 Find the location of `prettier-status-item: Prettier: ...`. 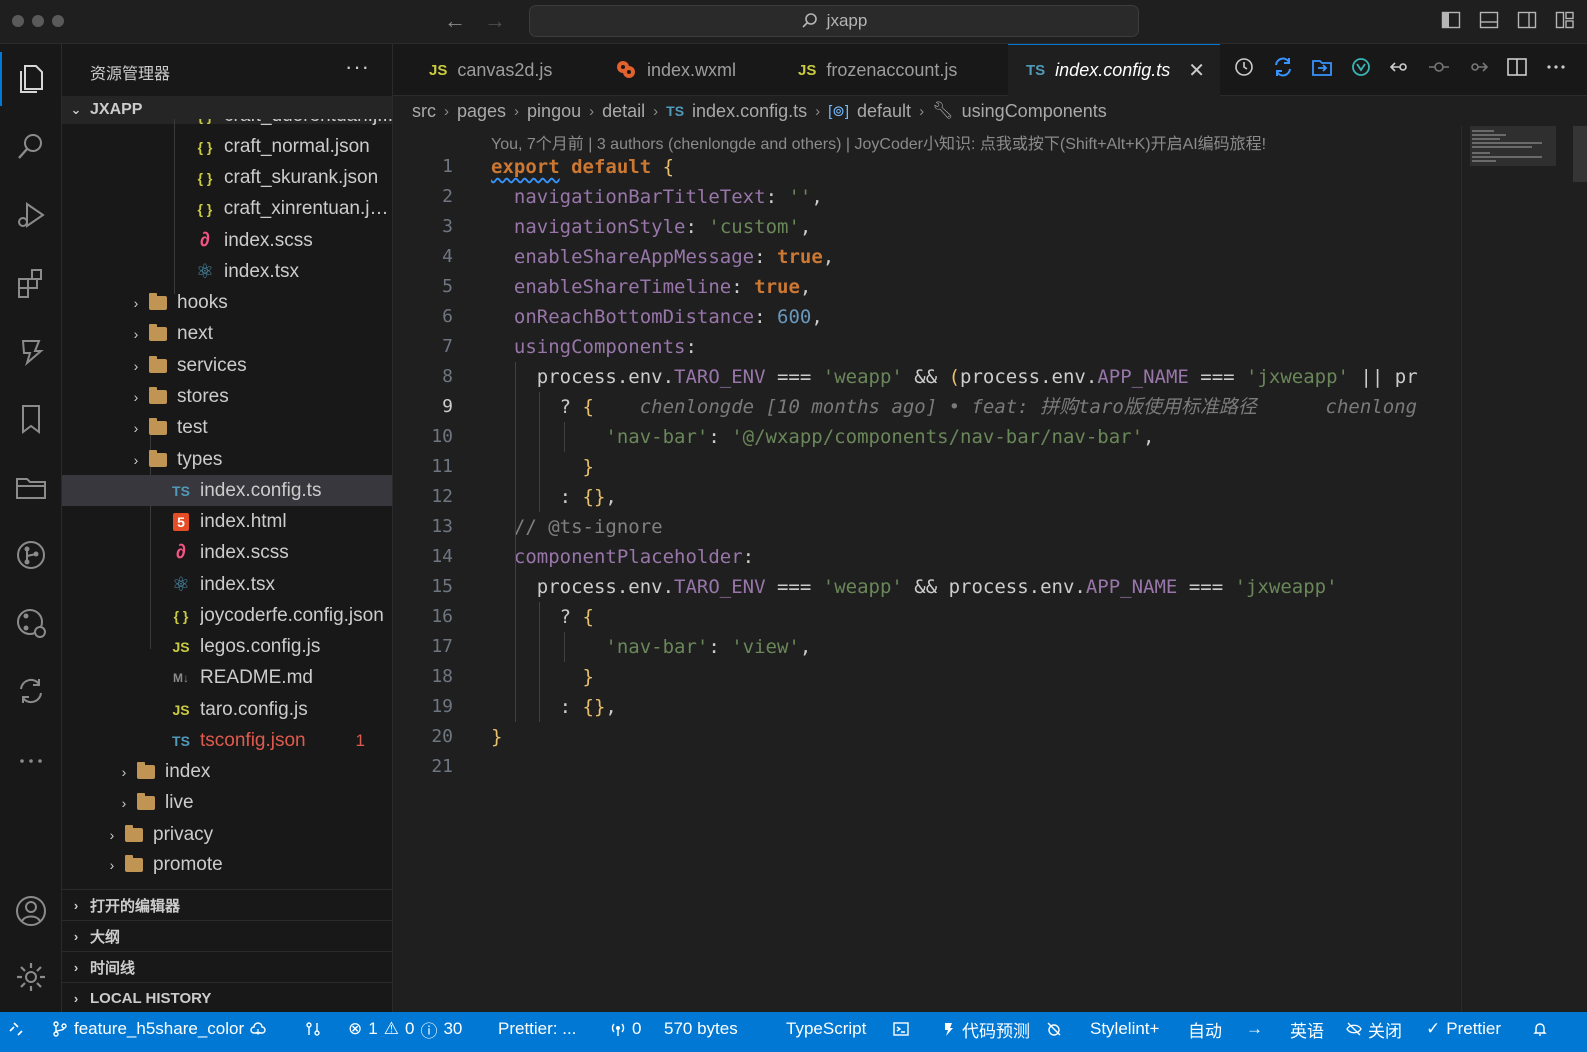

prettier-status-item: Prettier: ... is located at coordinates (537, 1029).